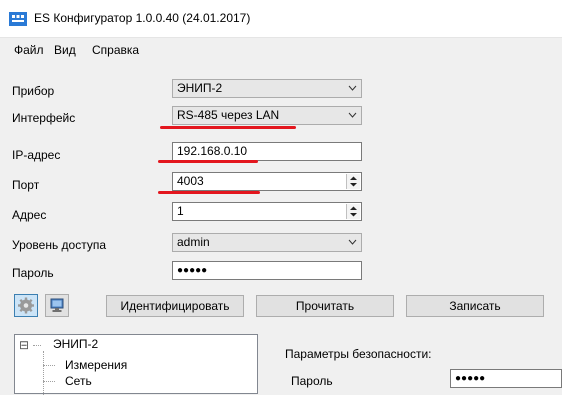 This screenshot has width=562, height=395. I want to click on address-value: 1, so click(180, 211).